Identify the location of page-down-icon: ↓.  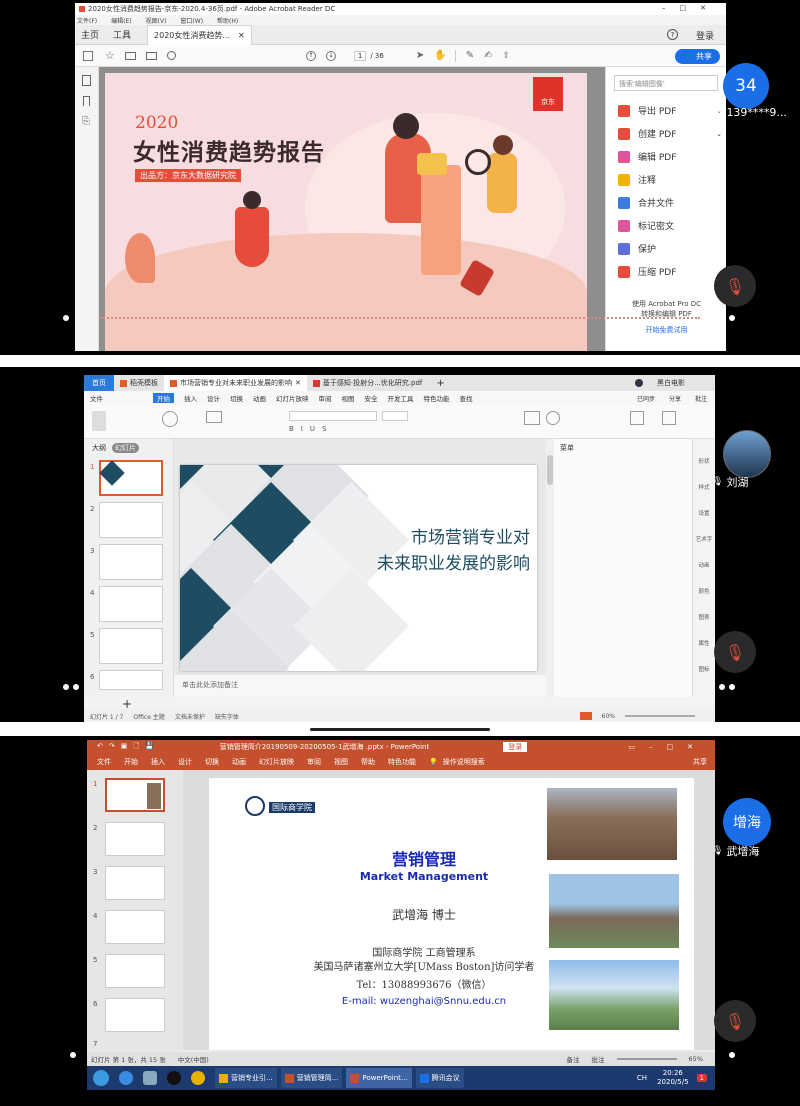
(330, 55).